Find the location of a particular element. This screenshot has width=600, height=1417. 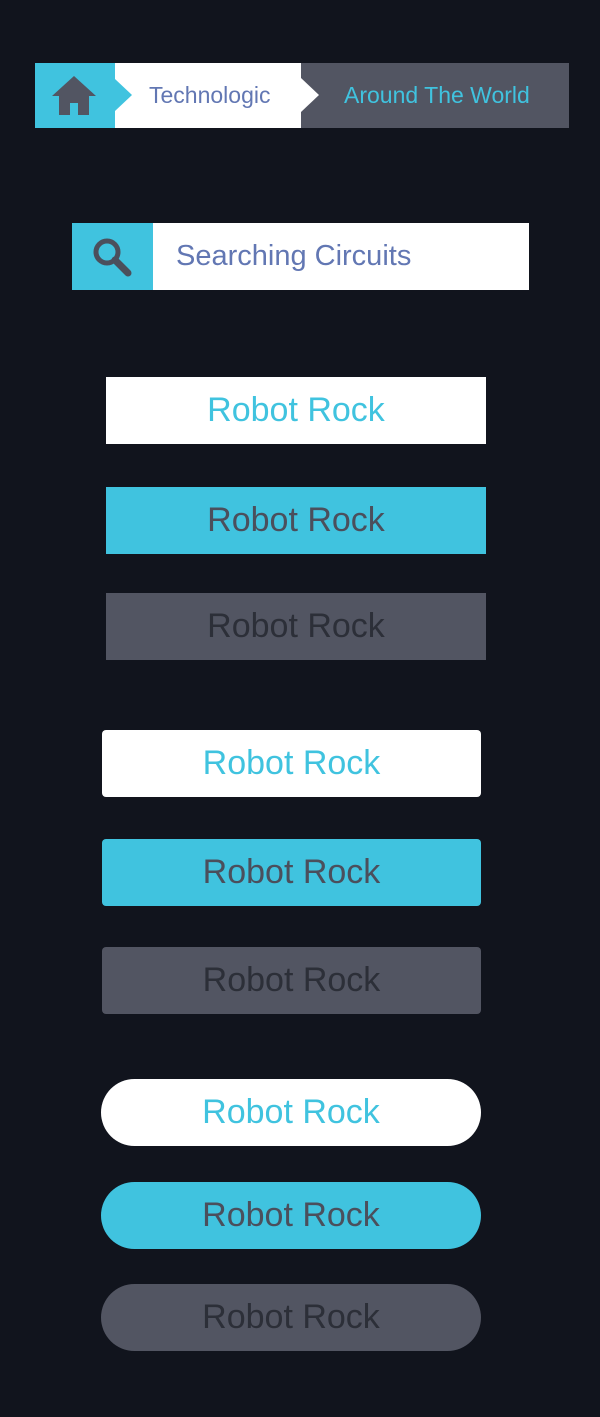

search-icon is located at coordinates (112, 257).